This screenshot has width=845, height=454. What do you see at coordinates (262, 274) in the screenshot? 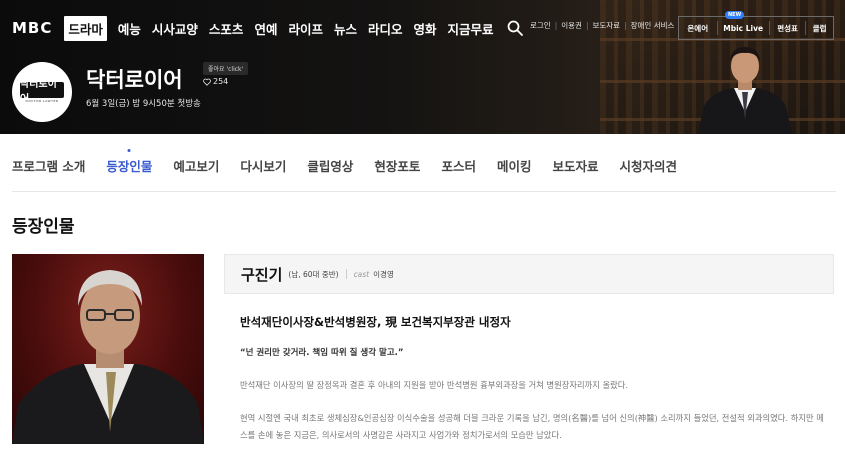
I see `character-name: 구진기` at bounding box center [262, 274].